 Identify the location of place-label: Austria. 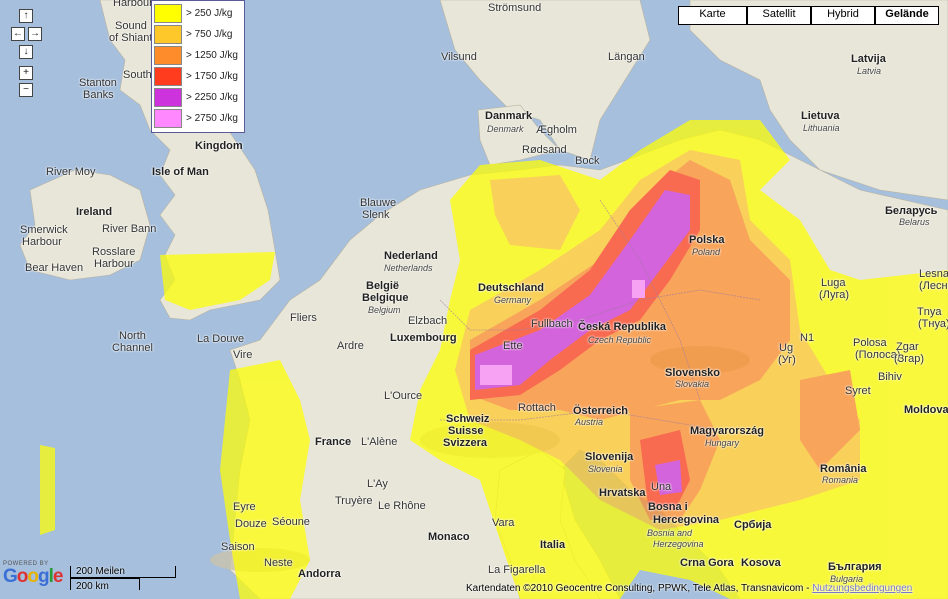
(589, 422).